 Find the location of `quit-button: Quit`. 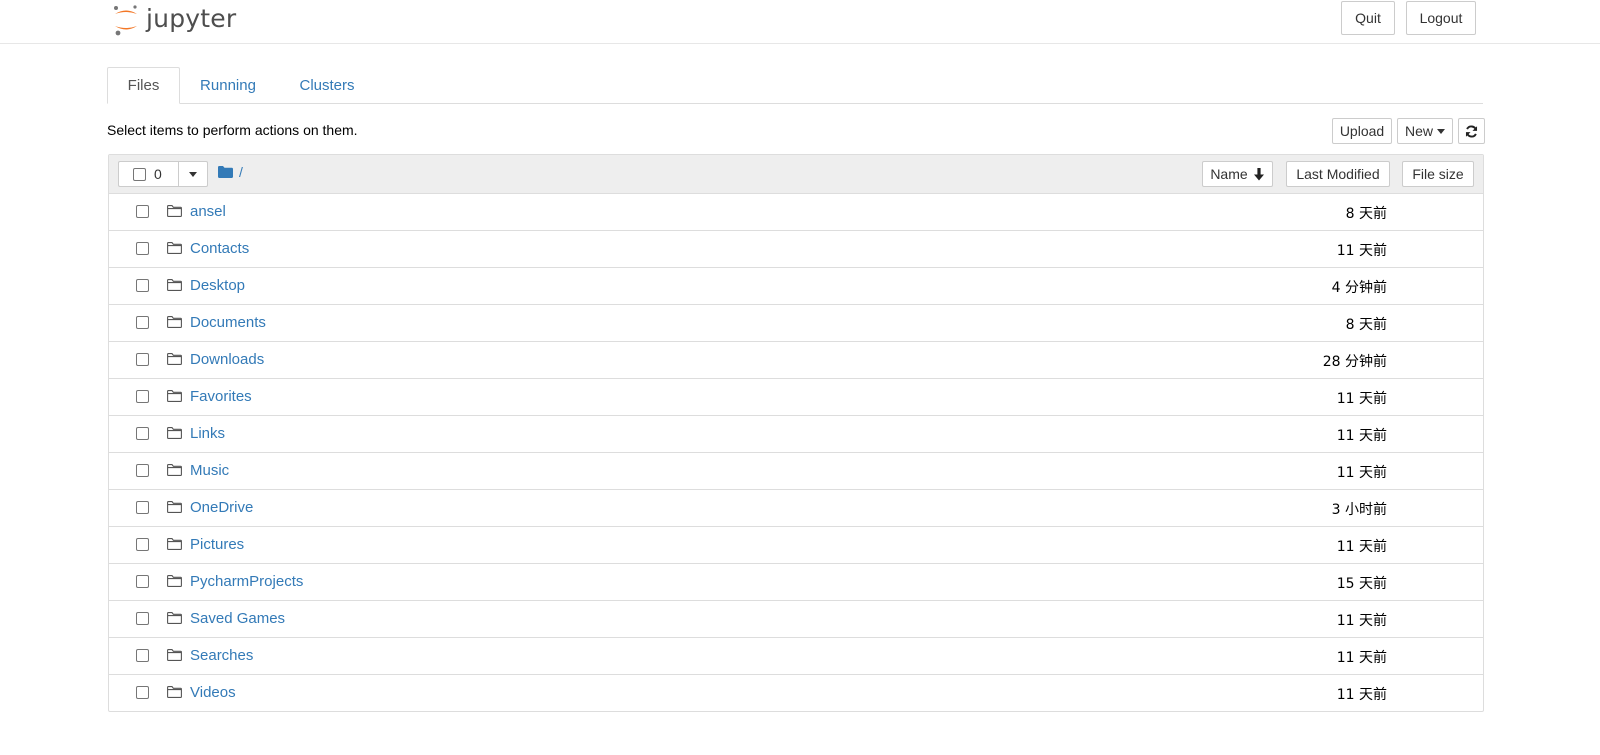

quit-button: Quit is located at coordinates (1368, 18).